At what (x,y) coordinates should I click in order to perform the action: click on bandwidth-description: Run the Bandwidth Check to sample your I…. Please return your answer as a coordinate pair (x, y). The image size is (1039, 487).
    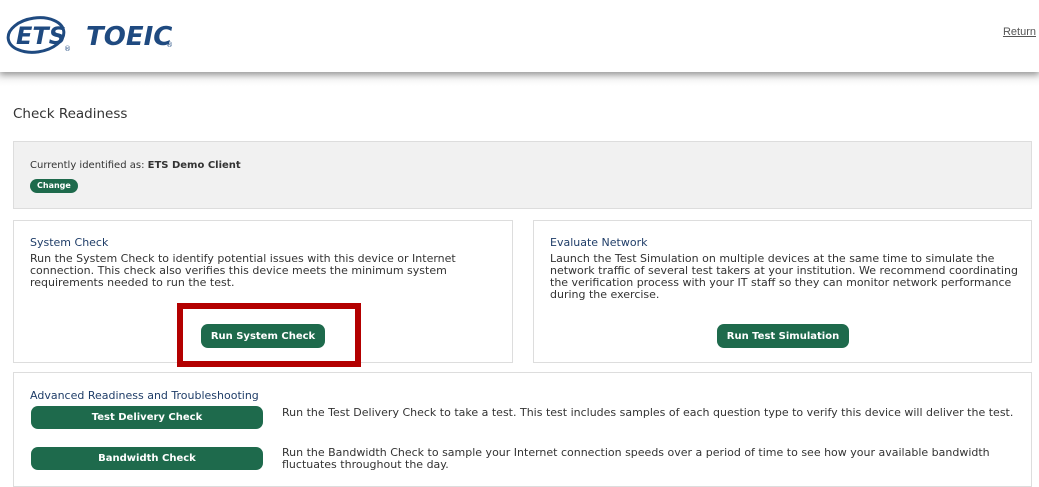
    Looking at the image, I should click on (636, 458).